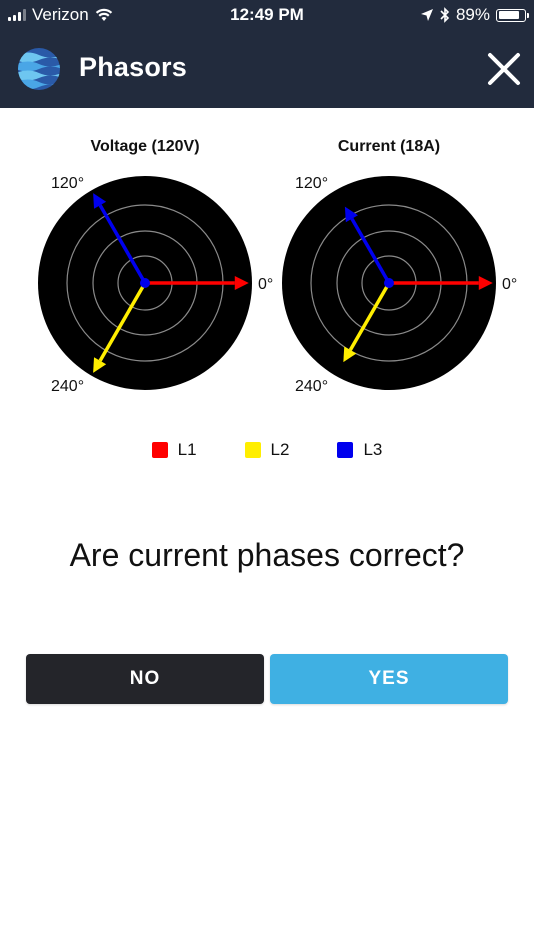 Image resolution: width=534 pixels, height=950 pixels. Describe the element at coordinates (145, 283) in the screenshot. I see `voltage-origin-dot` at that location.